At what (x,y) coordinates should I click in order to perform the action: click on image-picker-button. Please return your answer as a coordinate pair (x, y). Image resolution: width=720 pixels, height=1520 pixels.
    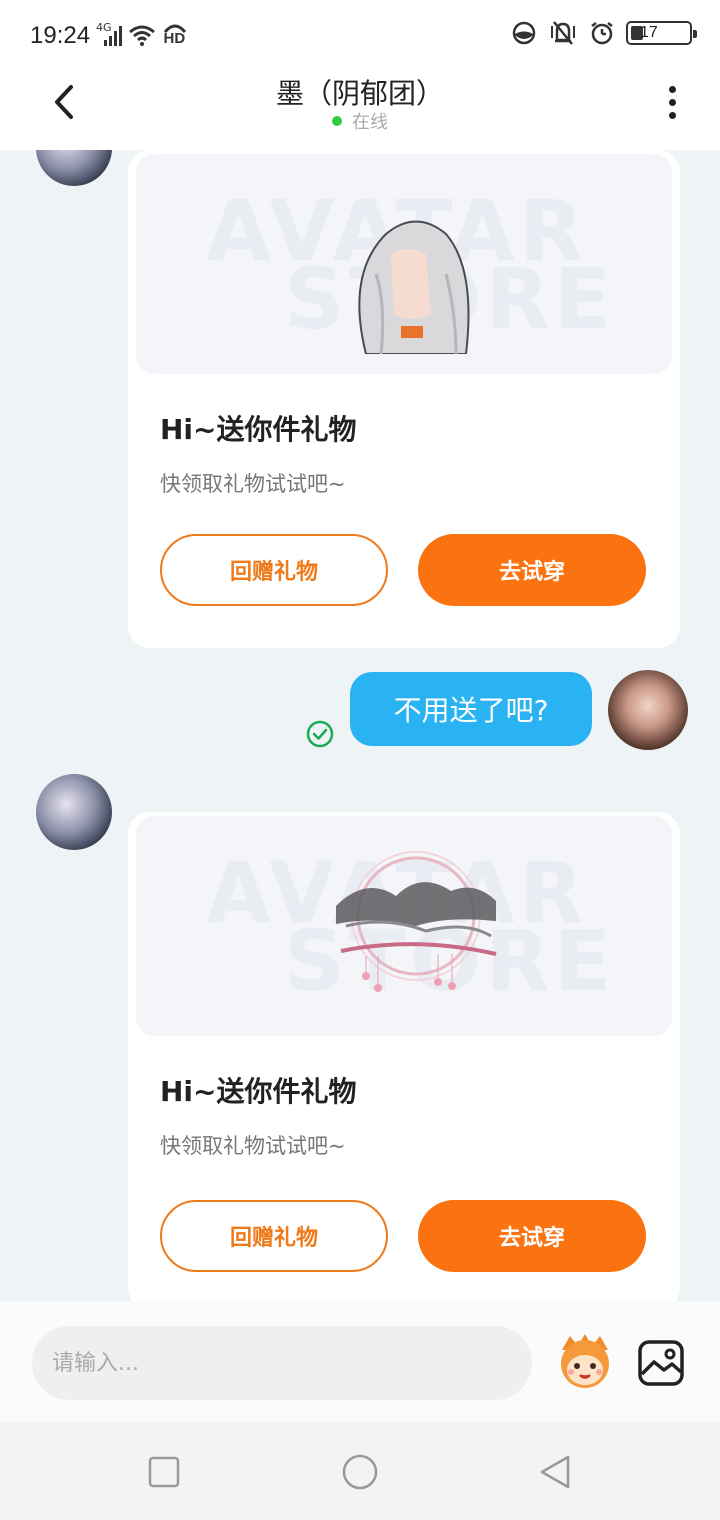
    Looking at the image, I should click on (661, 1363).